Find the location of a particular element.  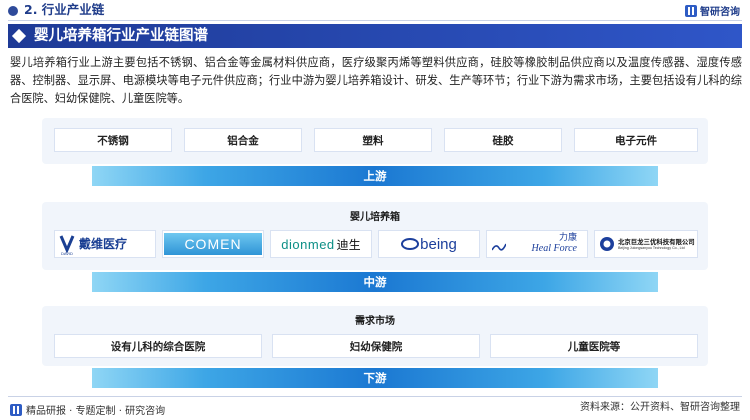

logo-comen: COMEN is located at coordinates (213, 244).